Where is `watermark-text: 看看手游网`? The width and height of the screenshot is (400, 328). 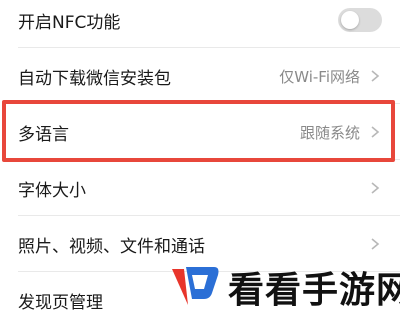
watermark-text: 看看手游网 is located at coordinates (314, 290).